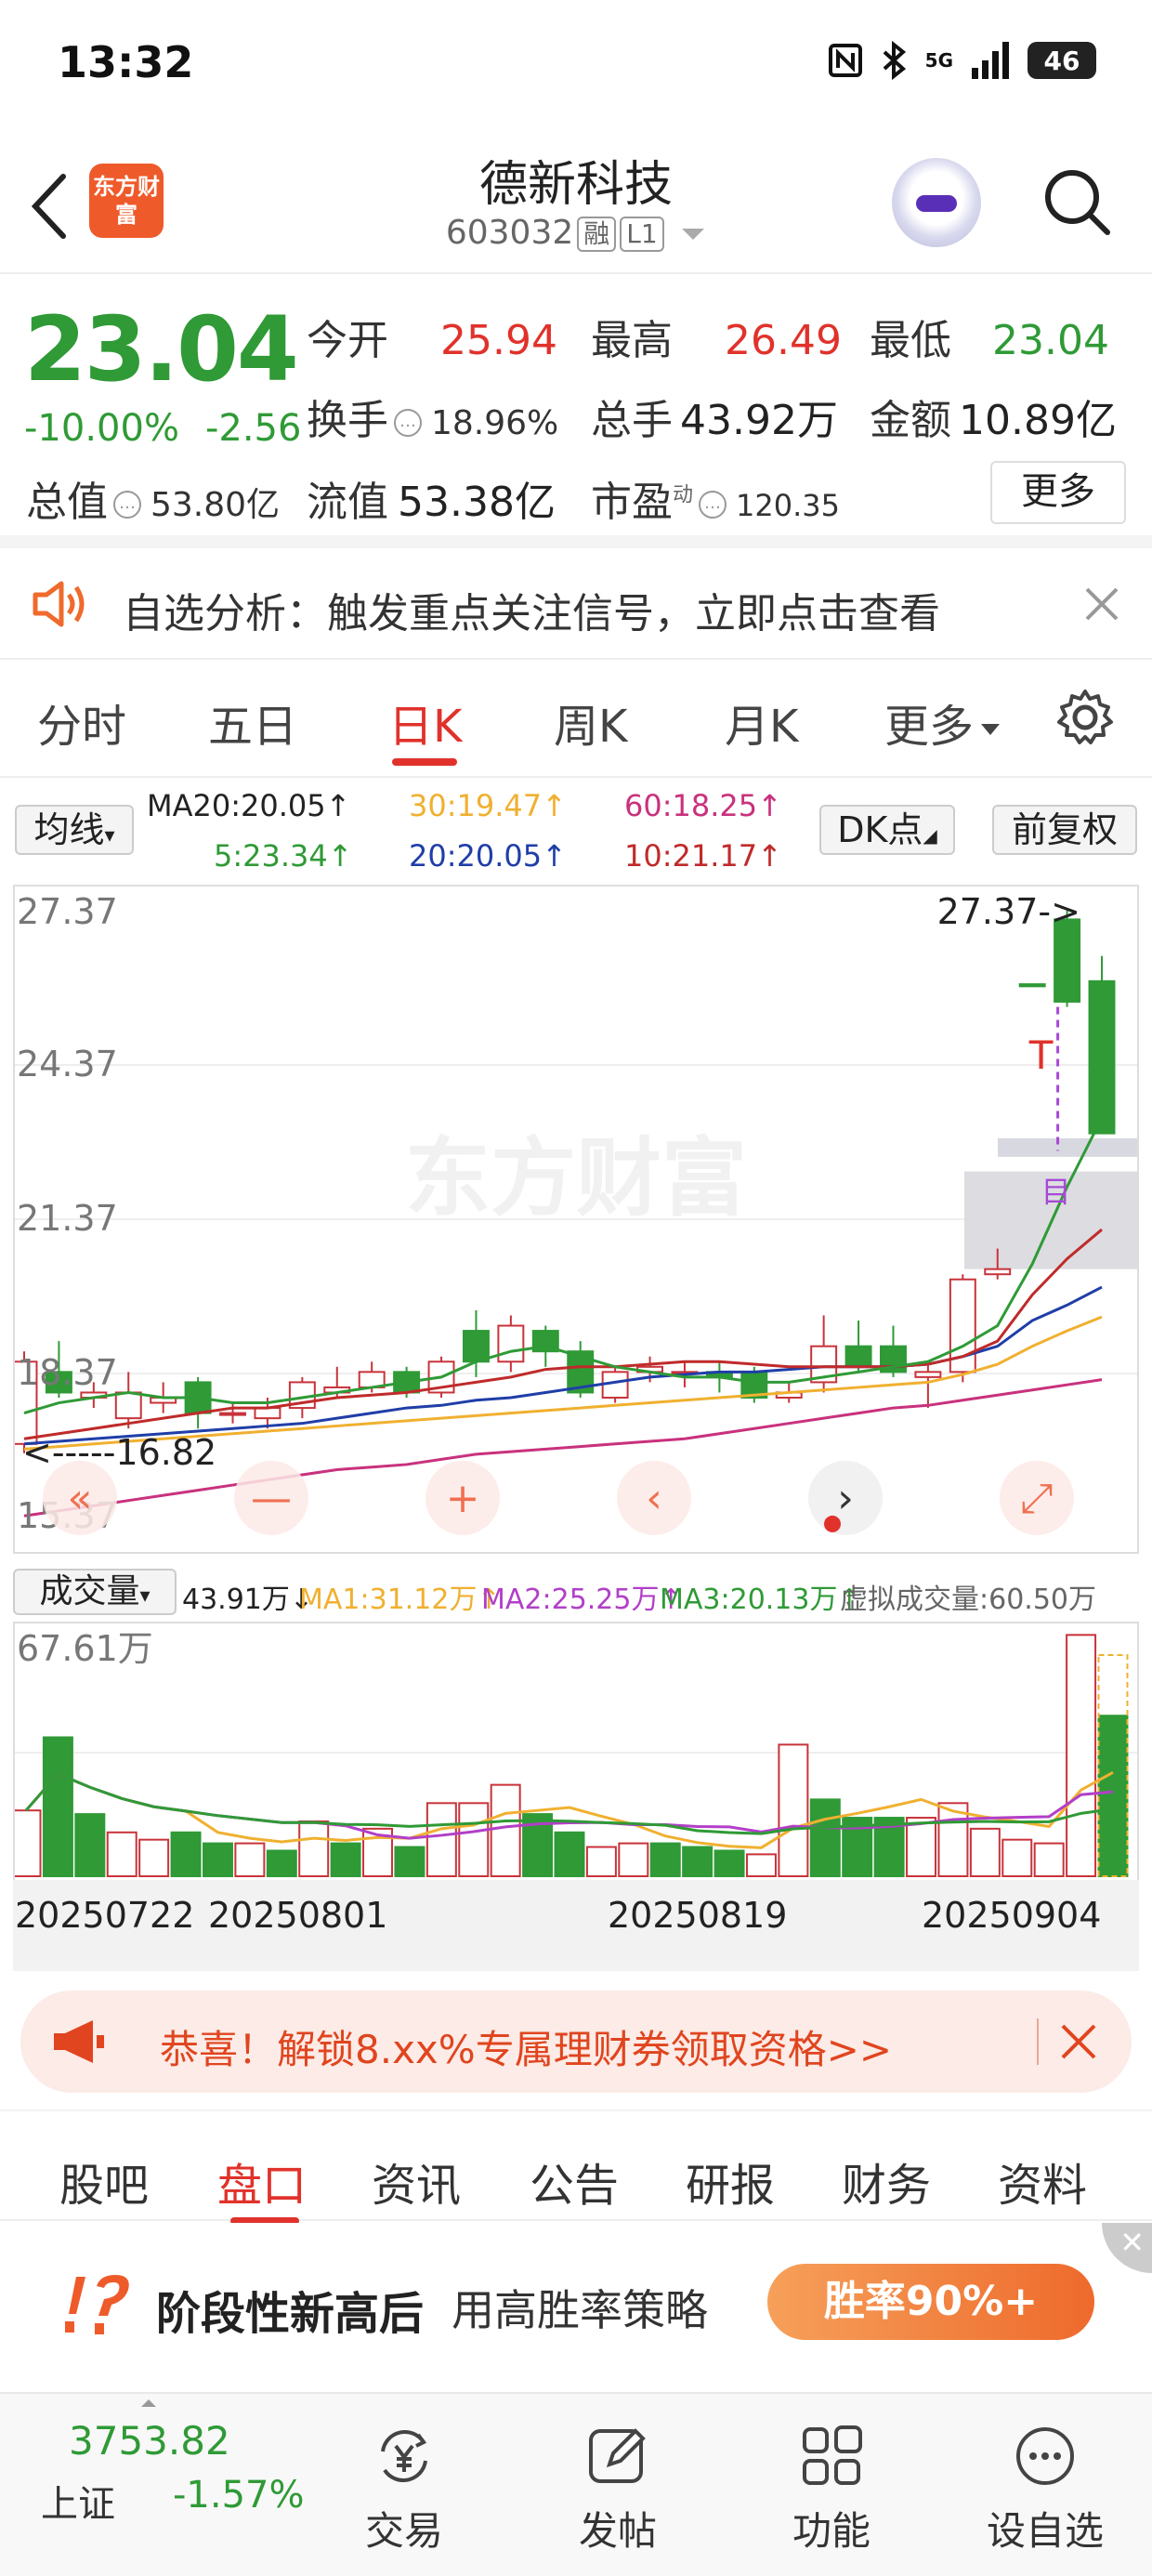 The height and width of the screenshot is (2576, 1152). I want to click on assistant-robot-icon, so click(936, 202).